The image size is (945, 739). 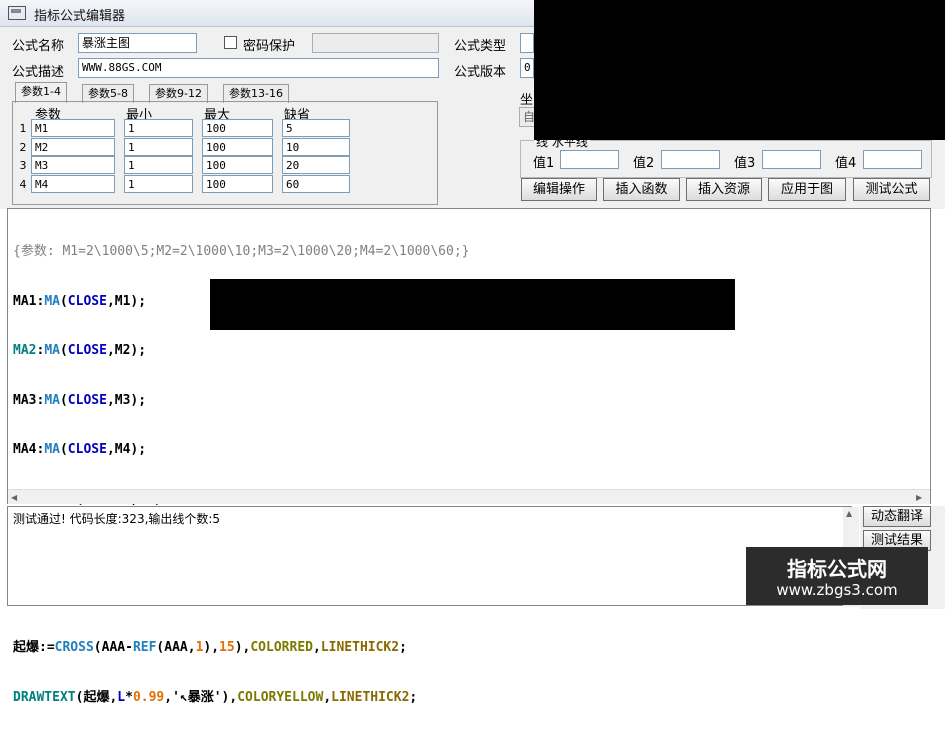 What do you see at coordinates (480, 46) in the screenshot?
I see `formula-type-label: 公式类型` at bounding box center [480, 46].